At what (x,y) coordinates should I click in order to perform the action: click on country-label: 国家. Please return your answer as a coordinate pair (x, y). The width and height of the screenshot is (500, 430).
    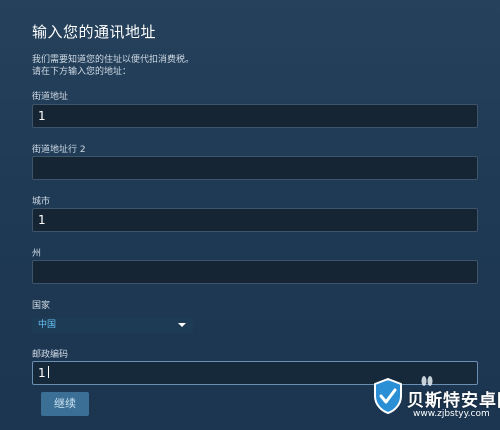
    Looking at the image, I should click on (41, 306).